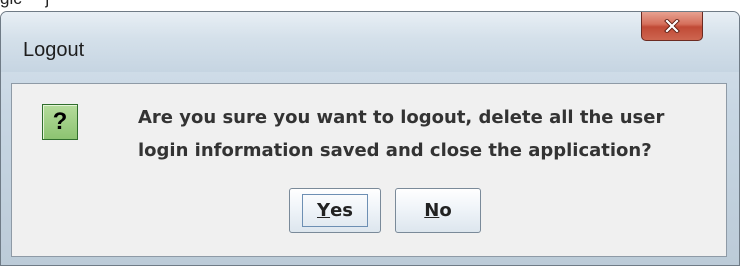 The width and height of the screenshot is (740, 266). I want to click on focus-ring: Yes, so click(335, 210).